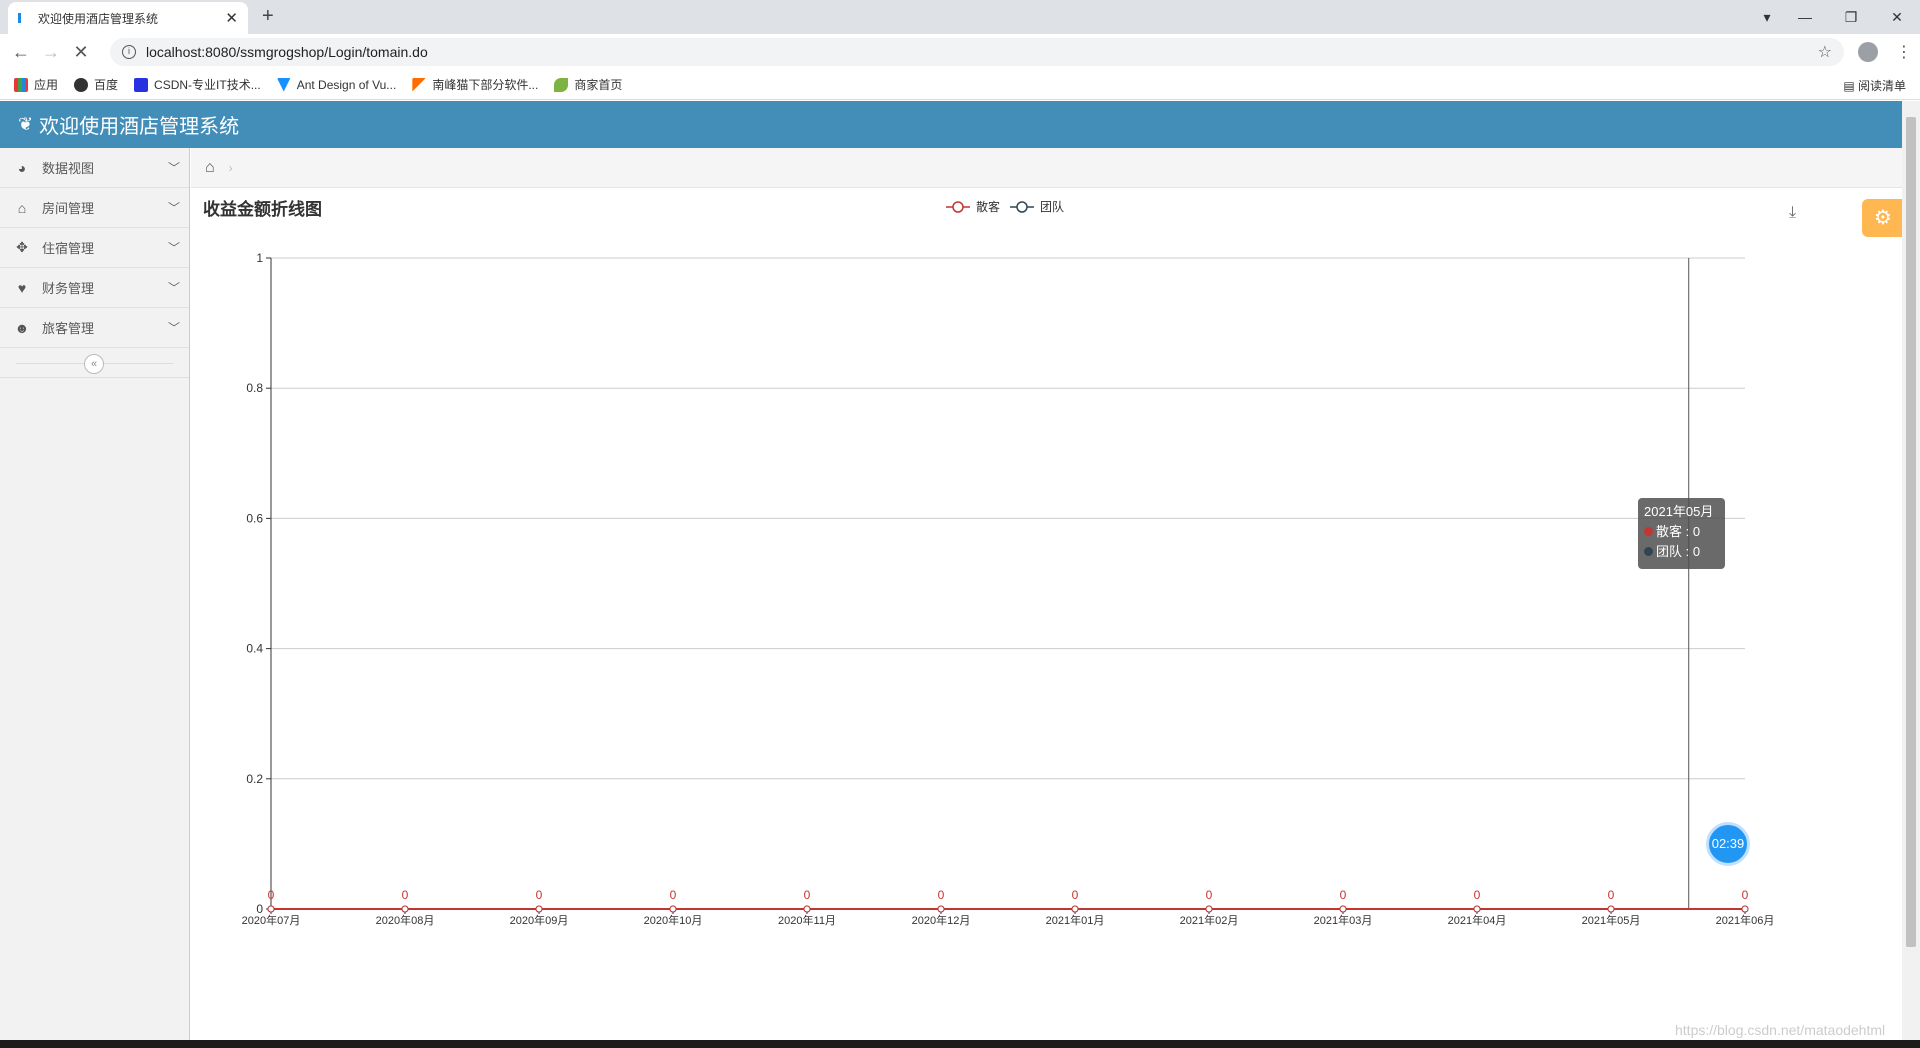  I want to click on window-controls: ▾ — ❐ ✕, so click(1836, 17).